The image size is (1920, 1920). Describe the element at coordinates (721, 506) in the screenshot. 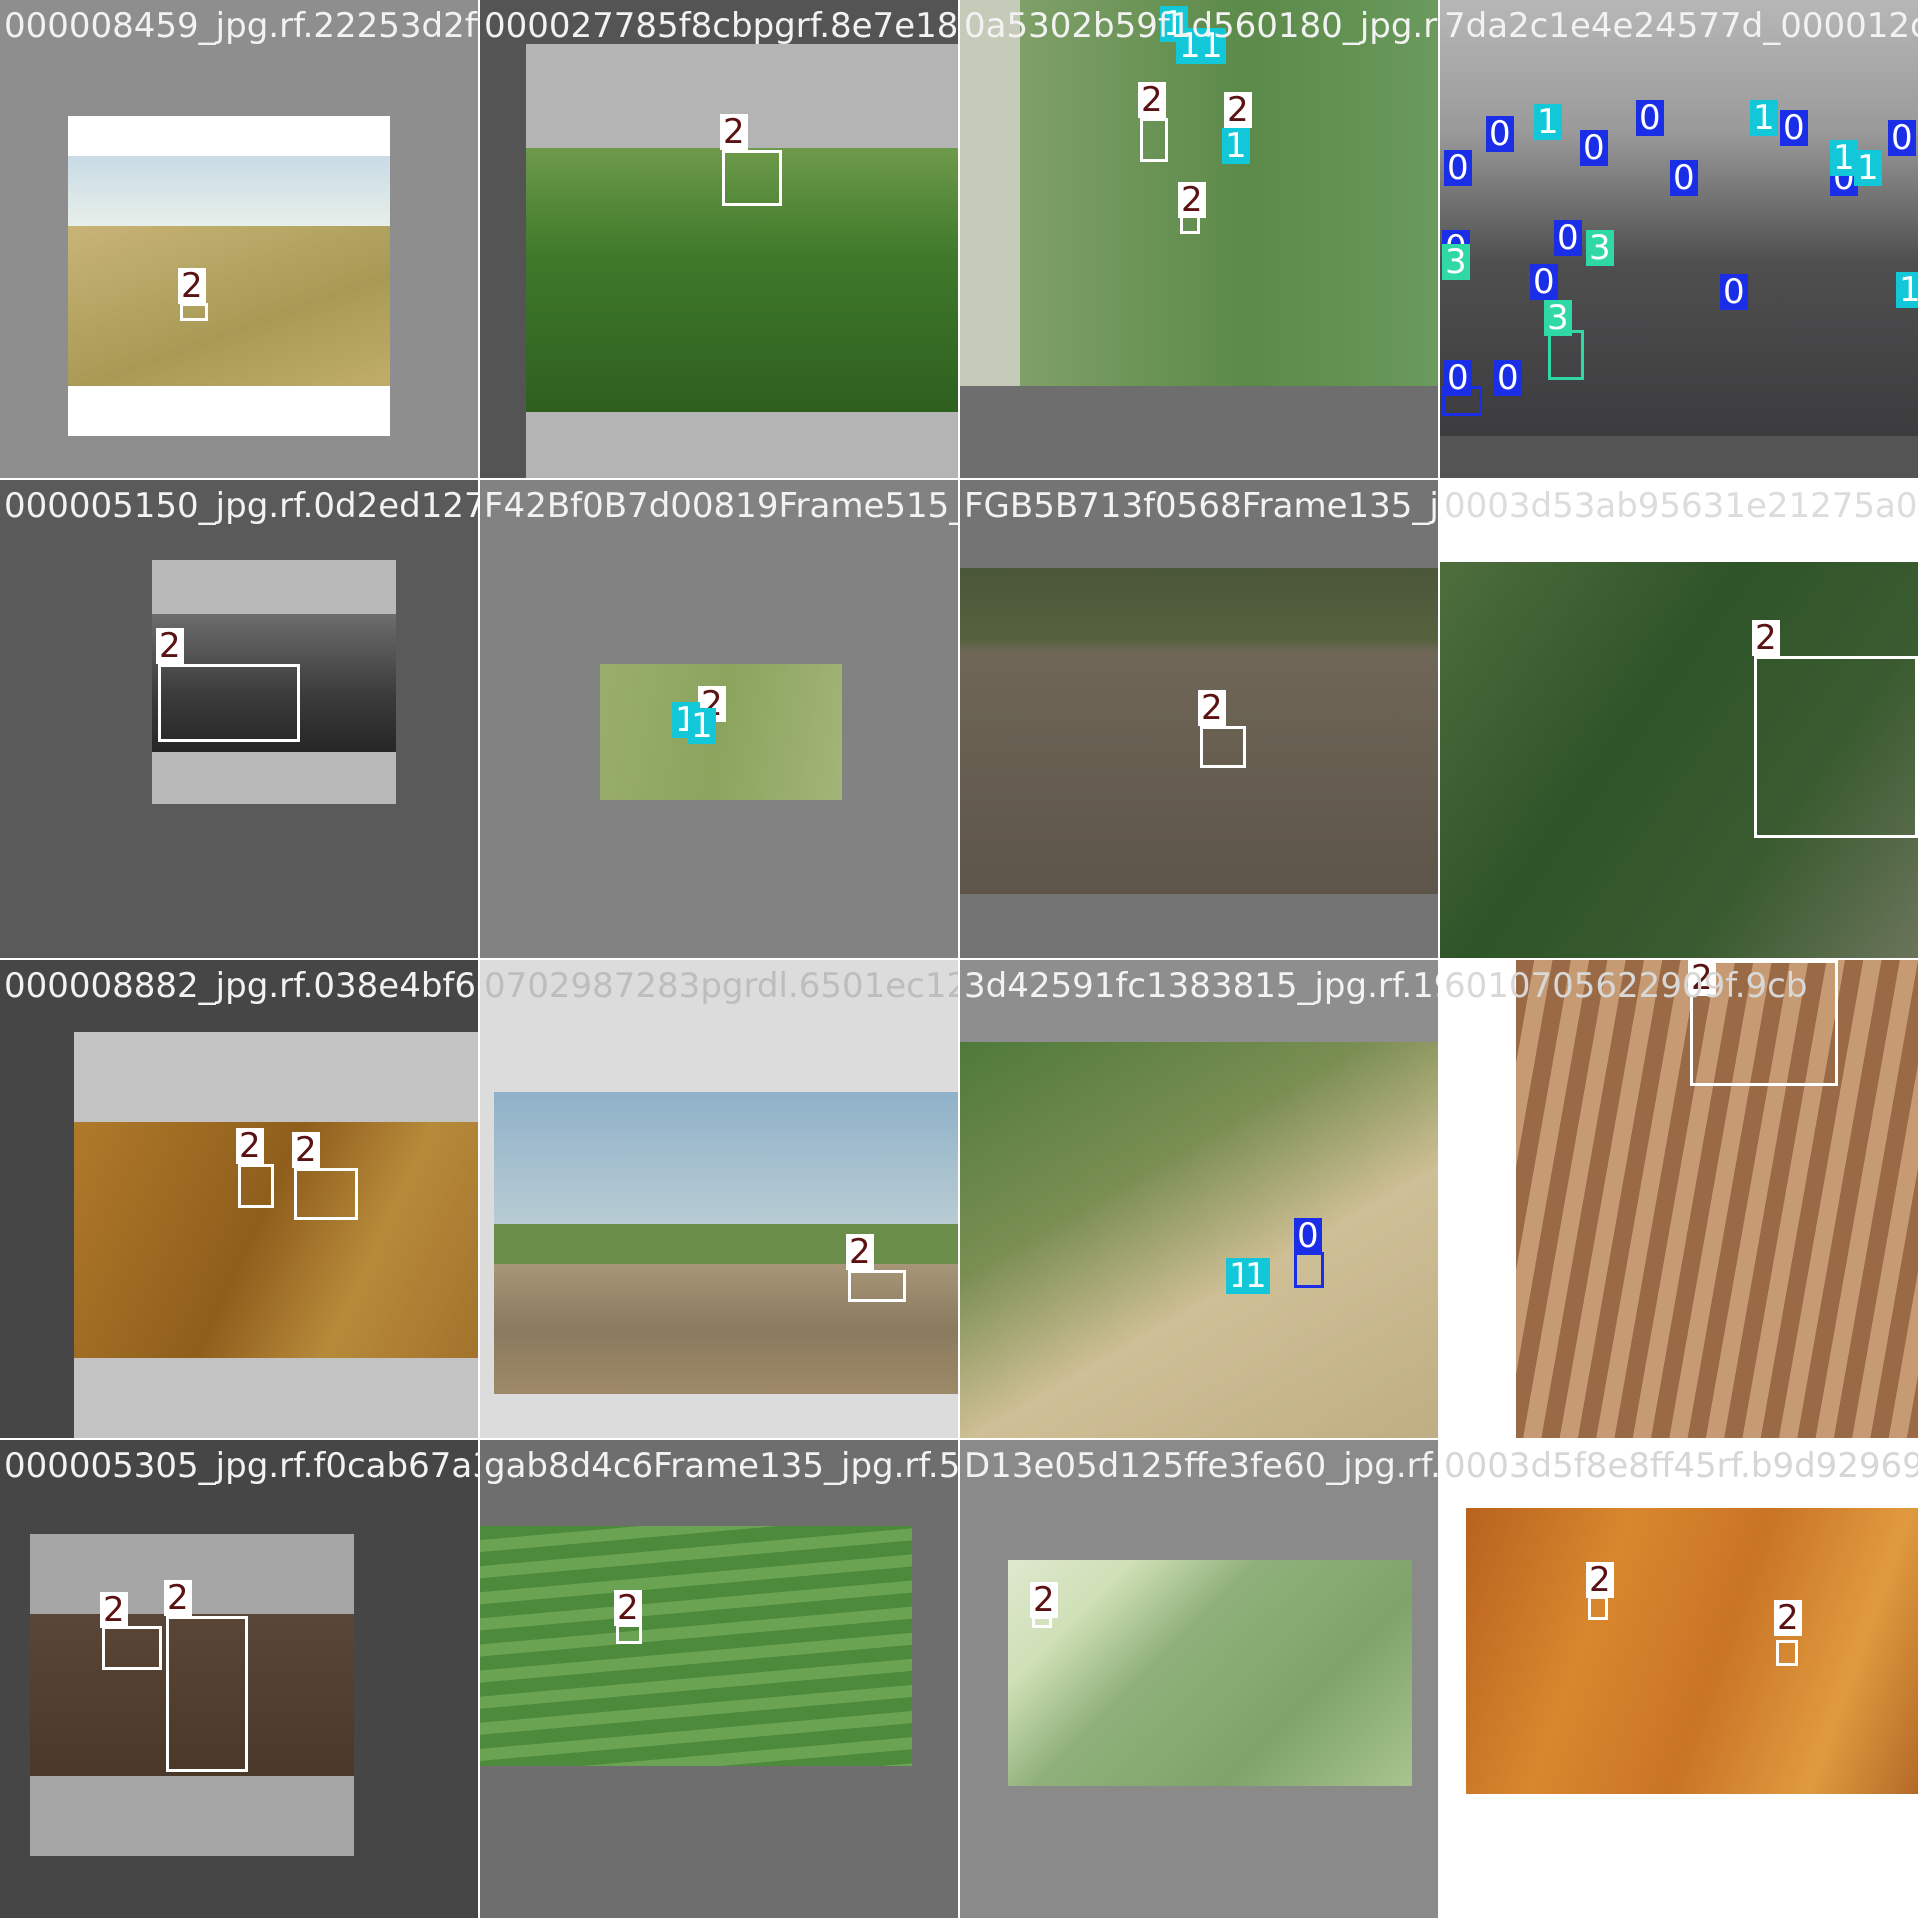

I see `image-filename: F42Bf0B7d00819Frame515_jp` at that location.